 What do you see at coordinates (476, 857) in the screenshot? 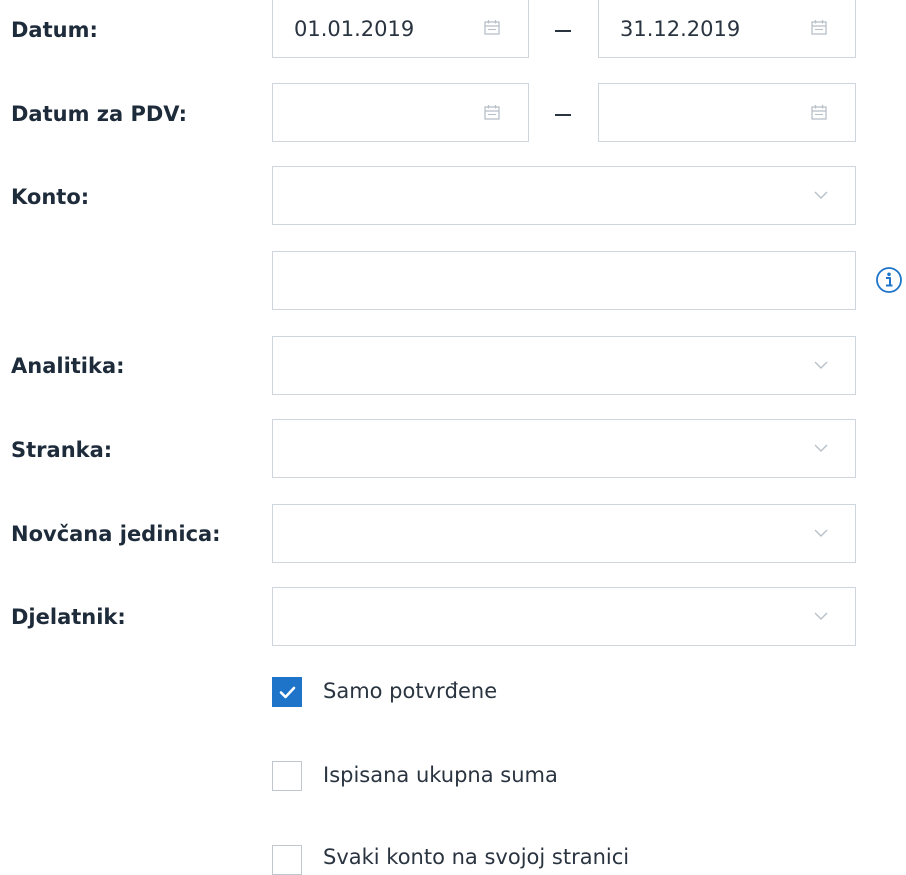
I see `account-per-page-label: Svaki konto na svojoj stranici` at bounding box center [476, 857].